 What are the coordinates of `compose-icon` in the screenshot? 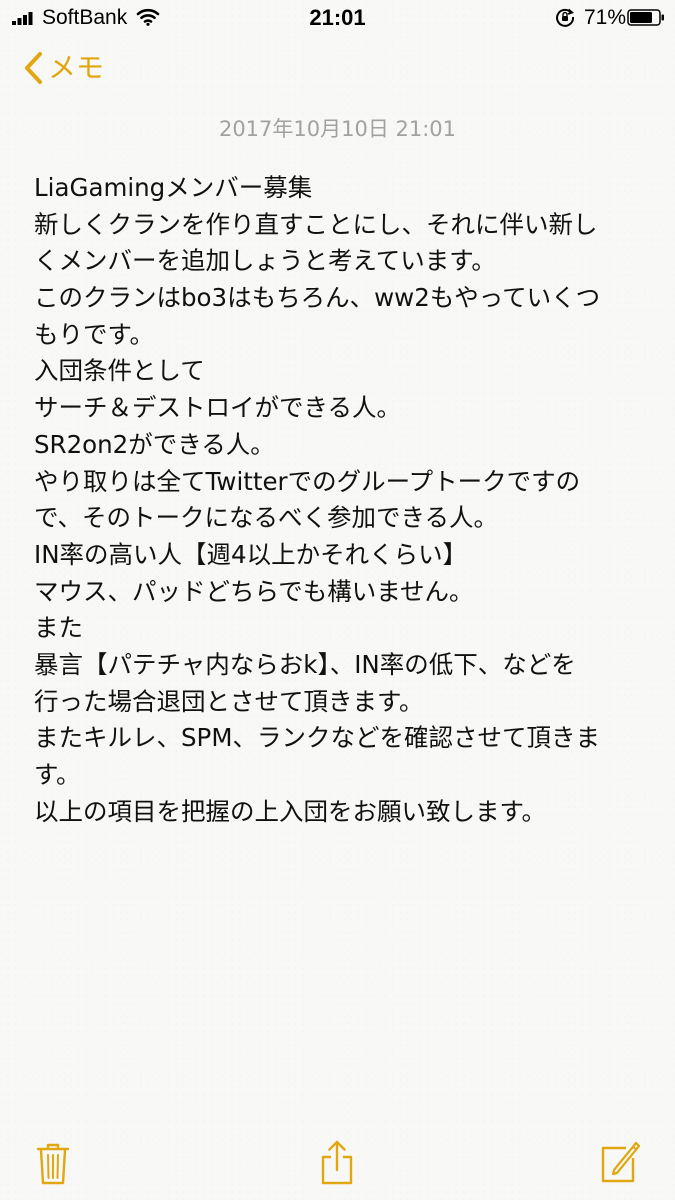 It's located at (620, 1161).